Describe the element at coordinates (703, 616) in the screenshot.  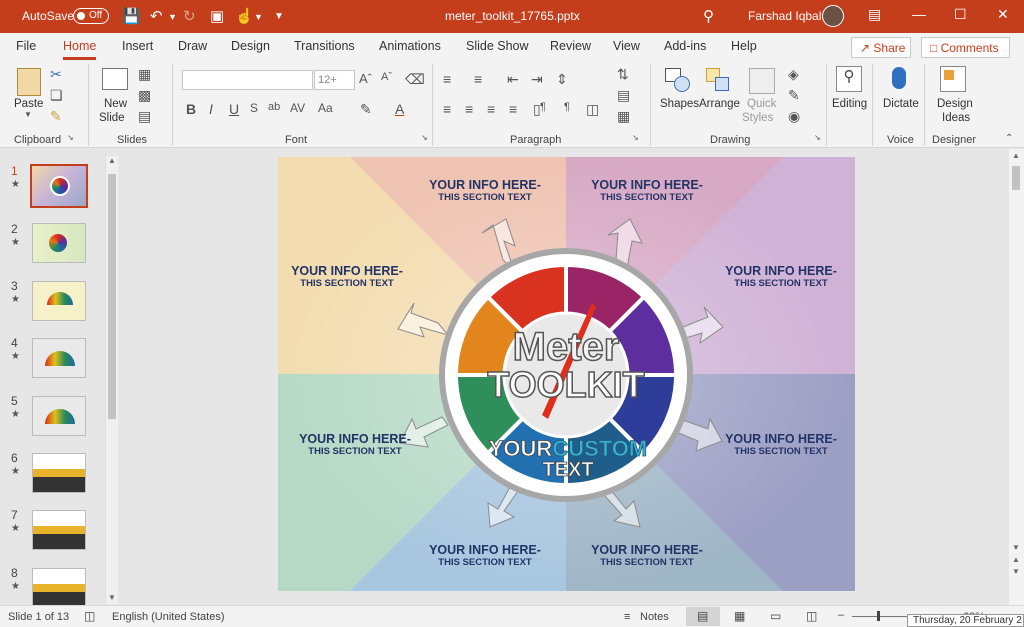
I see `normal-view-button: ▤` at that location.